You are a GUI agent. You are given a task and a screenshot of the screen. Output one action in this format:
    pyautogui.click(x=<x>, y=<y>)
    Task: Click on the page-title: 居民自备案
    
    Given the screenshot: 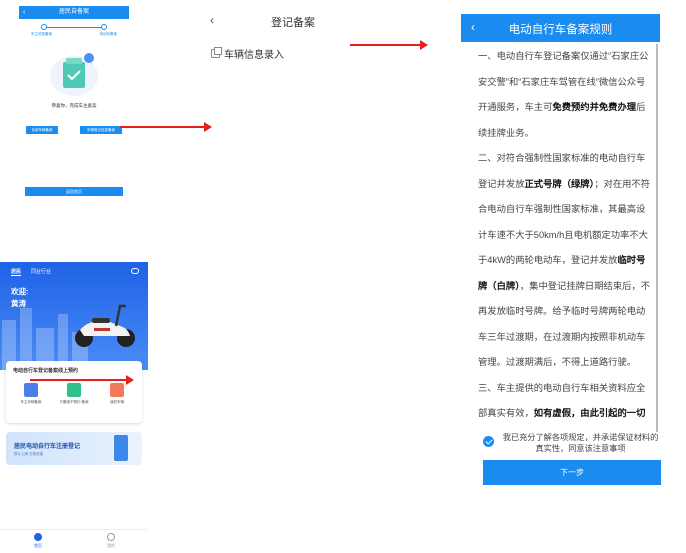 What is the action you would take?
    pyautogui.click(x=73, y=12)
    